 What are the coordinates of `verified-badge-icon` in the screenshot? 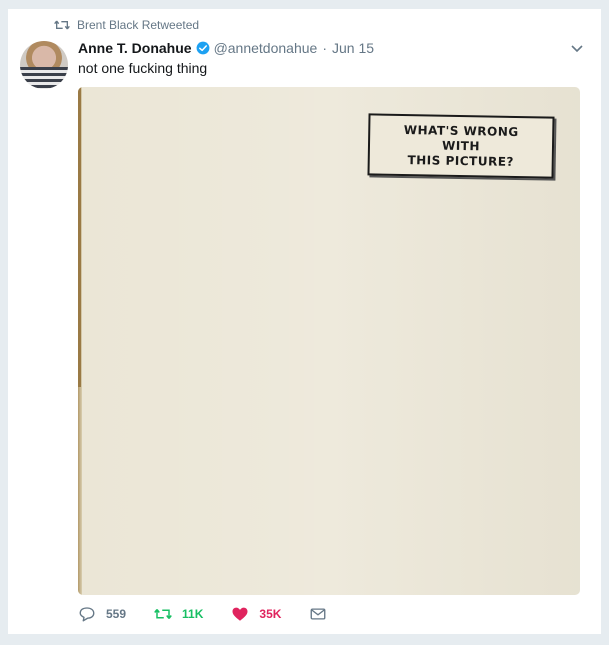 It's located at (202, 48).